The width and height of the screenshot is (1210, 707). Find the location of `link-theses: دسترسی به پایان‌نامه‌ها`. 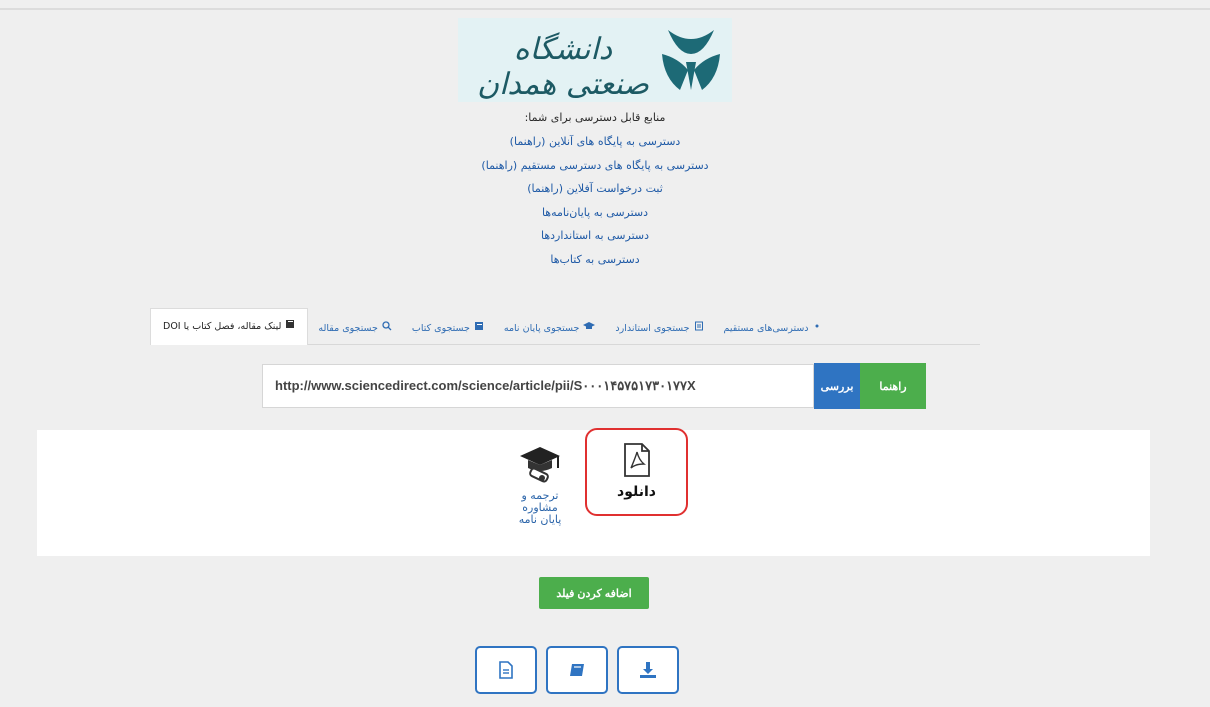

link-theses: دسترسی به پایان‌نامه‌ها is located at coordinates (595, 213).